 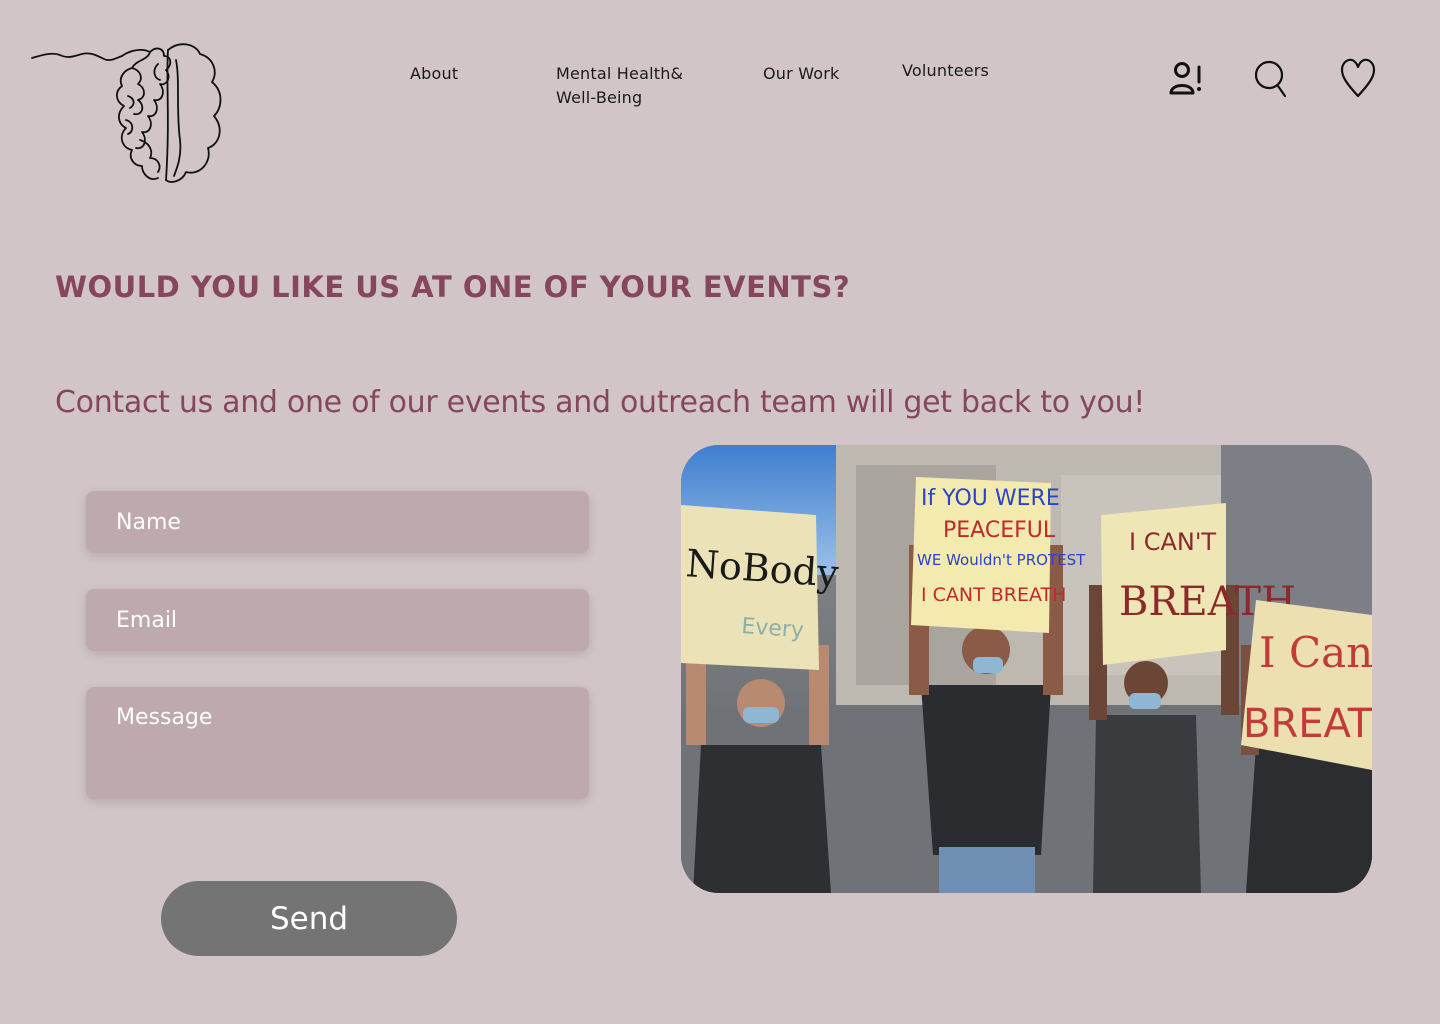 I want to click on svg-text: I CAN'T, so click(x=1172, y=542).